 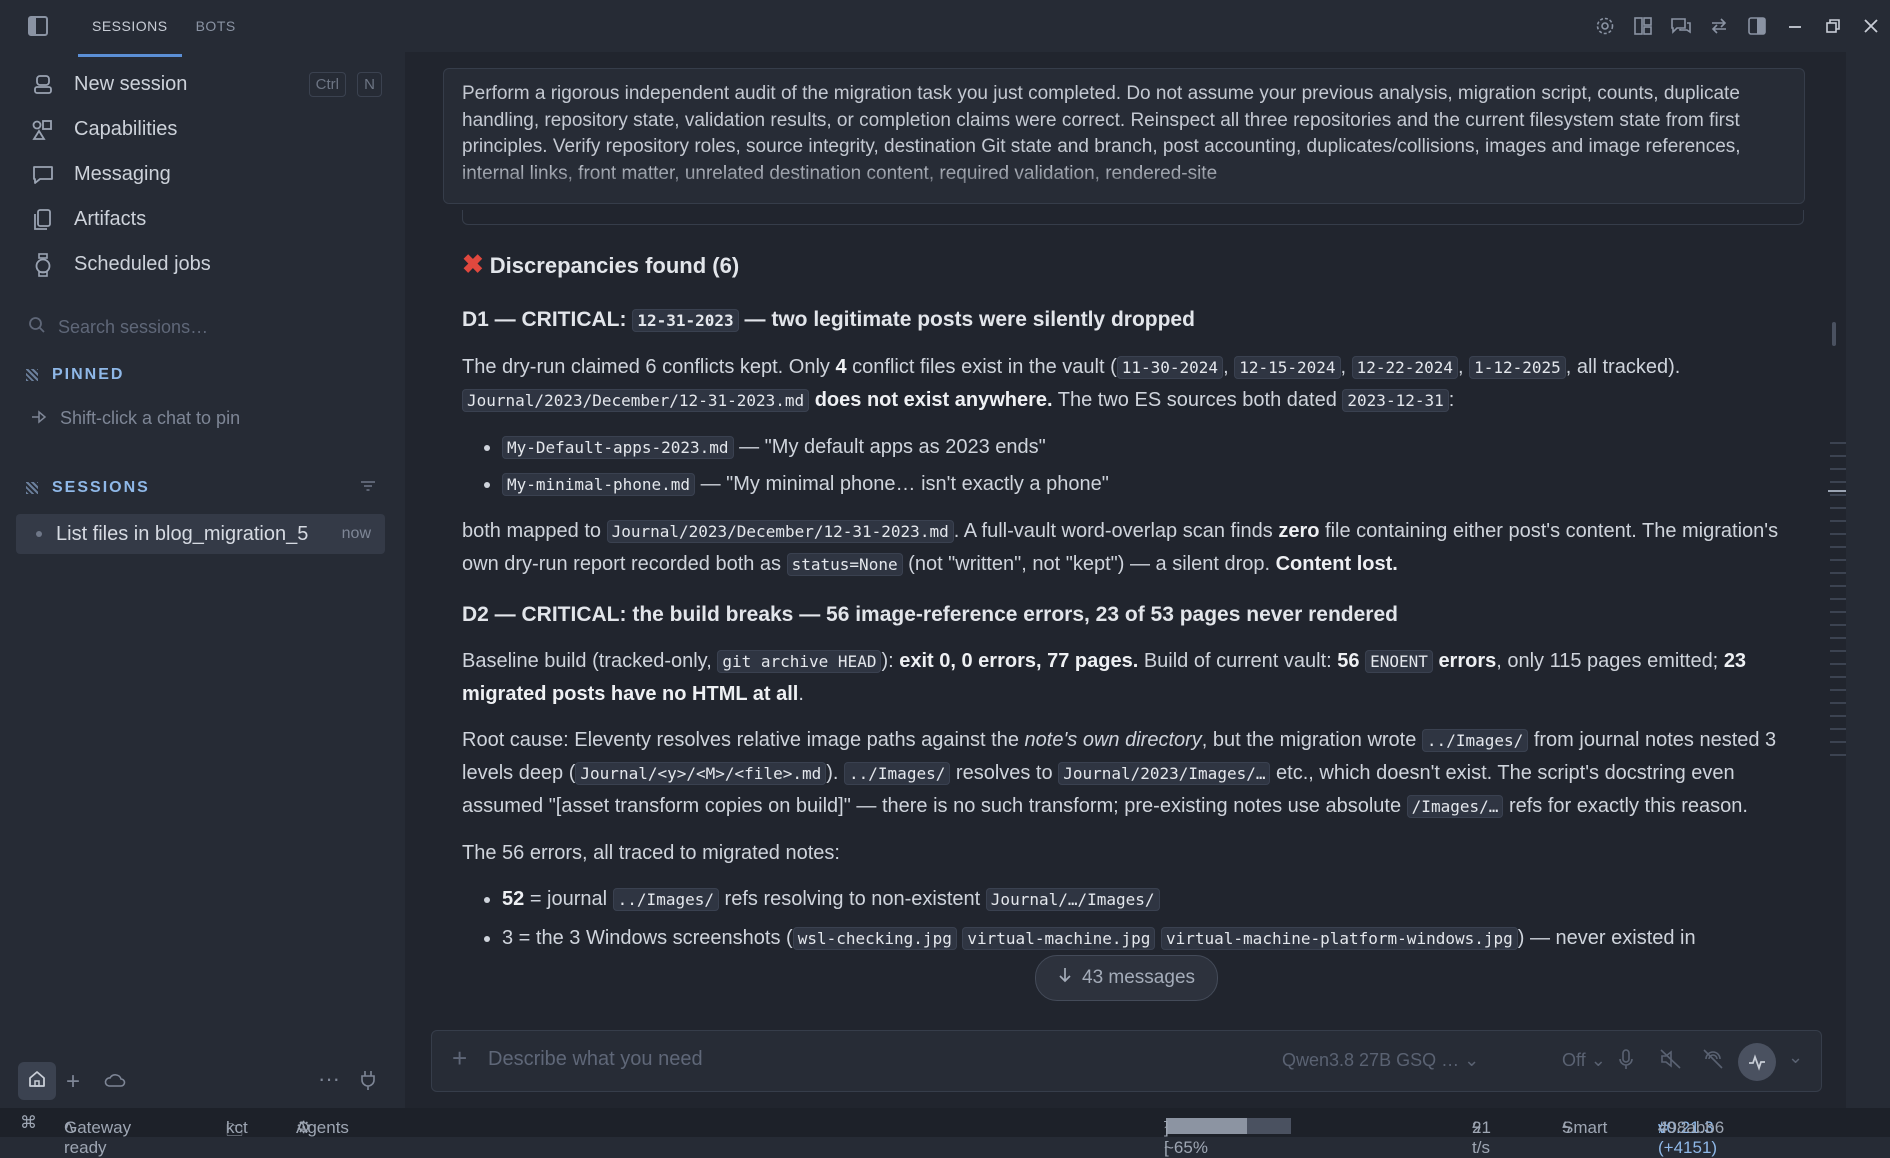 I want to click on microphone-icon, so click(x=1626, y=1062).